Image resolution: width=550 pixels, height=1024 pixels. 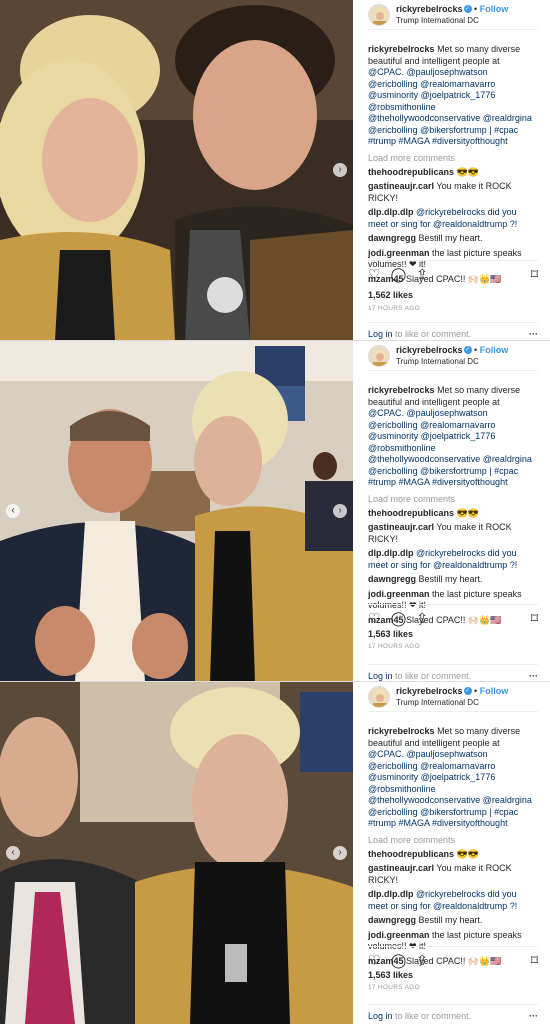 I want to click on likes-count: 1,562 likes, so click(x=390, y=295).